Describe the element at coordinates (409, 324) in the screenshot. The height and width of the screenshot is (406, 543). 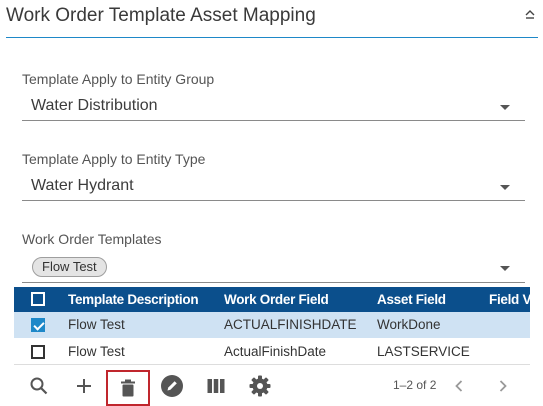
I see `table-cell: WorkDone` at that location.